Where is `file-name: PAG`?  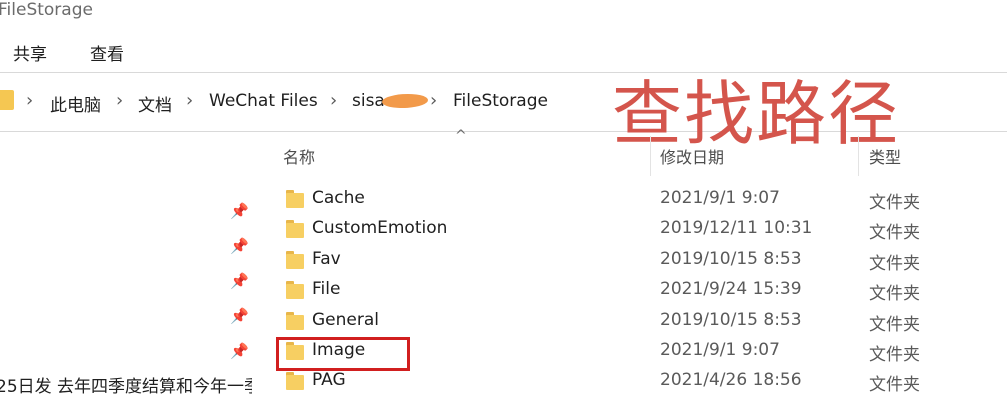
file-name: PAG is located at coordinates (329, 380).